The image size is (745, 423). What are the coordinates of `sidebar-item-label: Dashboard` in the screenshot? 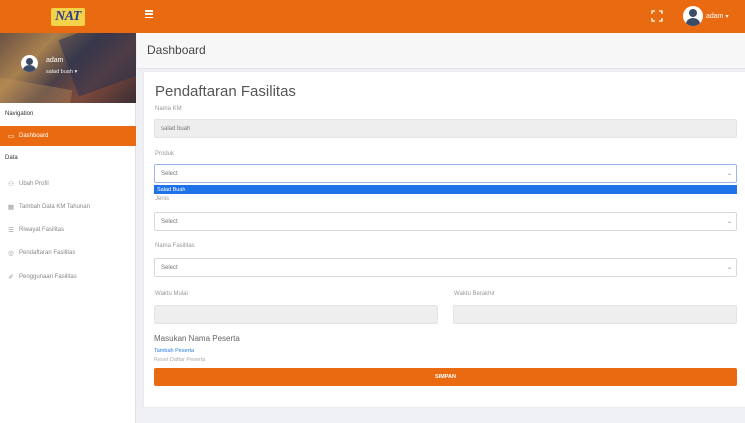 It's located at (34, 136).